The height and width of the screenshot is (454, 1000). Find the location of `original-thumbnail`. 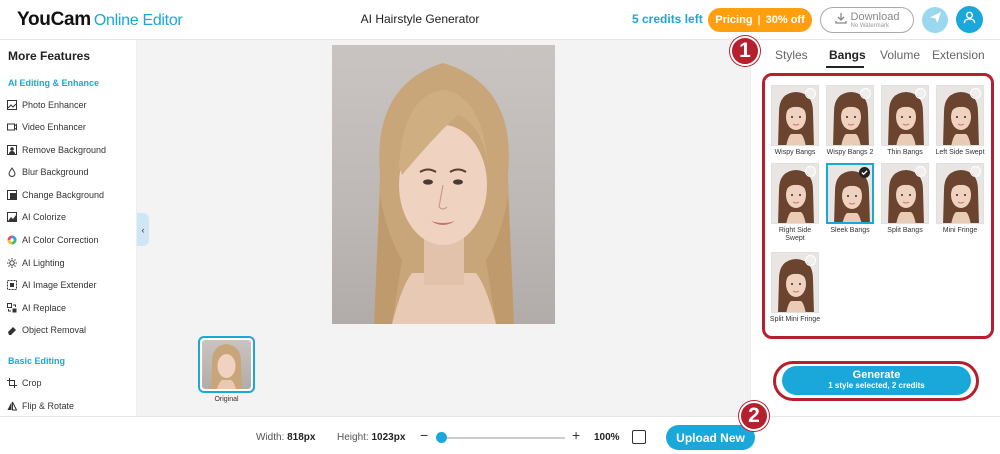

original-thumbnail is located at coordinates (226, 364).